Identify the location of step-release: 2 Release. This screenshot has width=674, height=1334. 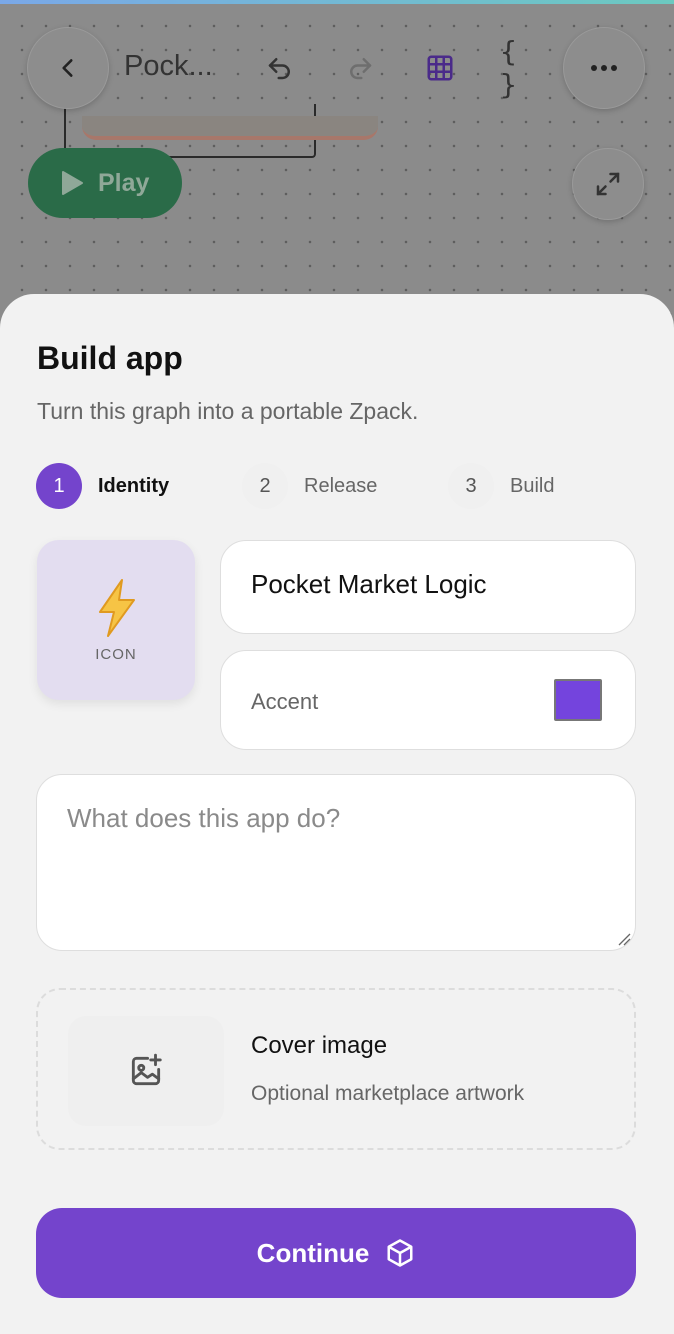
(310, 486).